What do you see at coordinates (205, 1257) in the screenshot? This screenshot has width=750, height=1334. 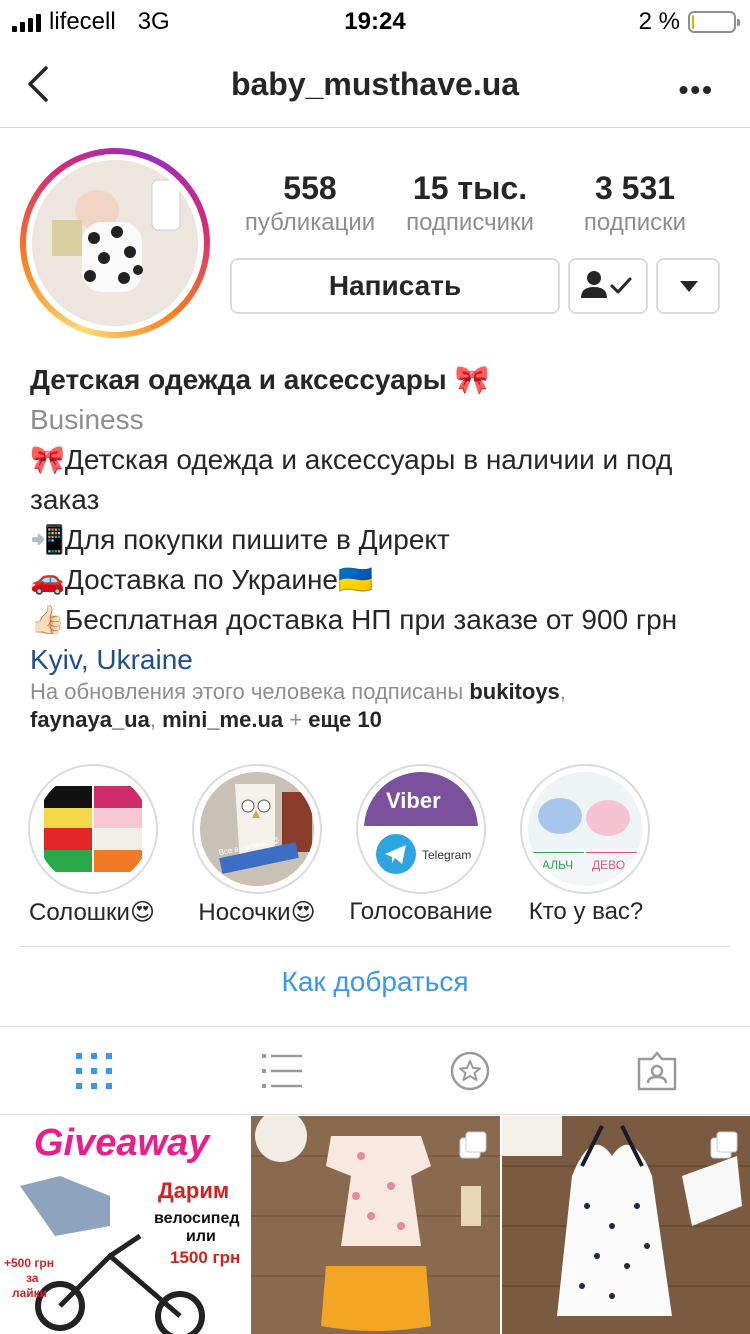 I see `giveaway-text: 1500 грн` at bounding box center [205, 1257].